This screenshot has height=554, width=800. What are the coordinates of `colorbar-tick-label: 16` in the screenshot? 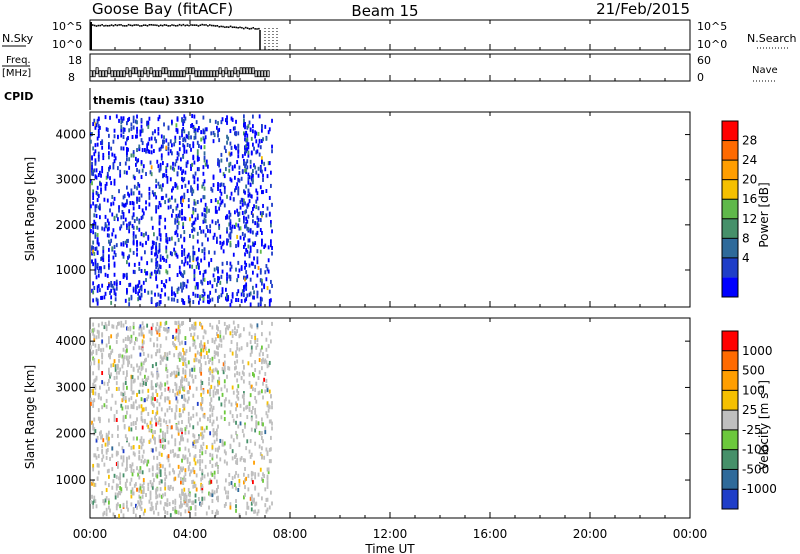 It's located at (749, 199).